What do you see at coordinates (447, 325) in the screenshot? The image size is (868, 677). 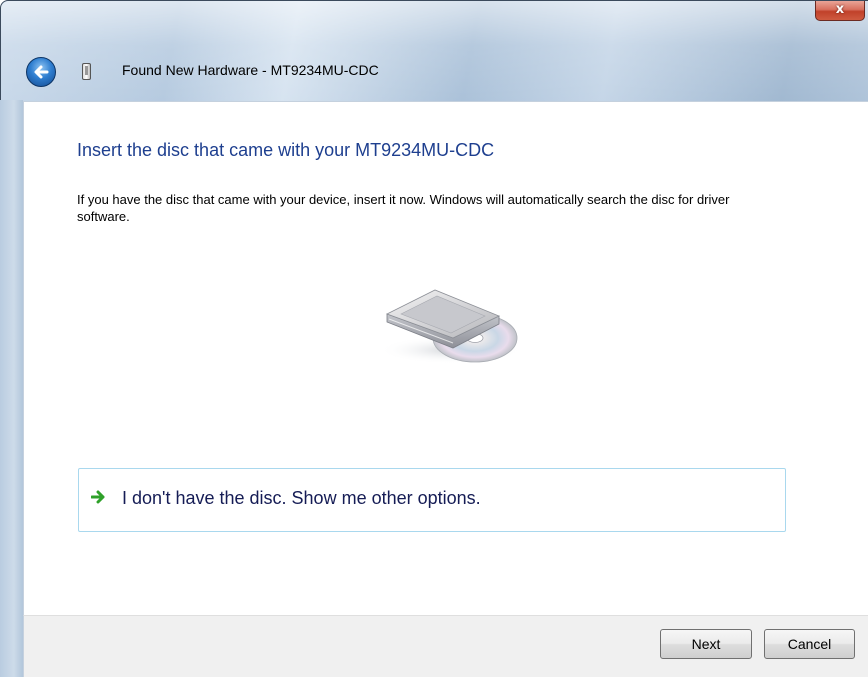 I see `optical-drive-disc-icon` at bounding box center [447, 325].